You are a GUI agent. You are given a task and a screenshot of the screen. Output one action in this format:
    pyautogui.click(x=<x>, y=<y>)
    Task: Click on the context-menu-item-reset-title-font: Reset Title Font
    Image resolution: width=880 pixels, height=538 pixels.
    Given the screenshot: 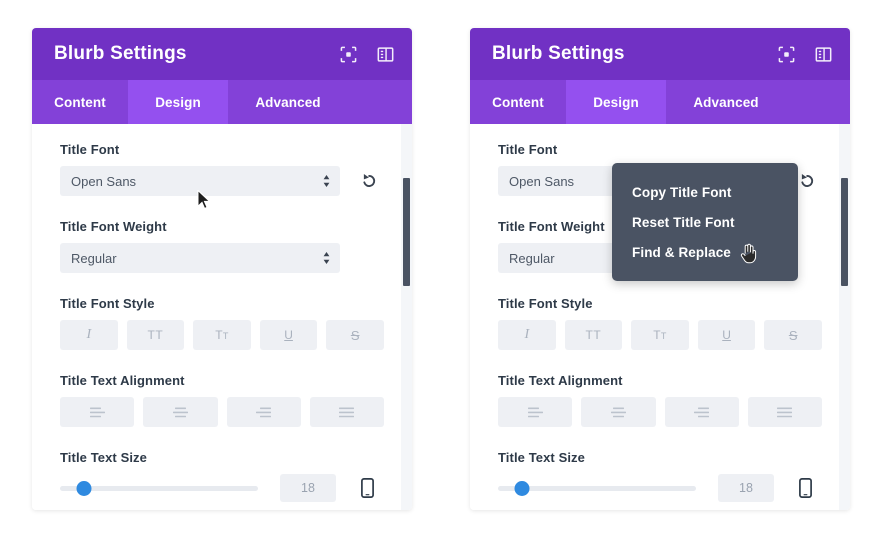 What is the action you would take?
    pyautogui.click(x=705, y=222)
    